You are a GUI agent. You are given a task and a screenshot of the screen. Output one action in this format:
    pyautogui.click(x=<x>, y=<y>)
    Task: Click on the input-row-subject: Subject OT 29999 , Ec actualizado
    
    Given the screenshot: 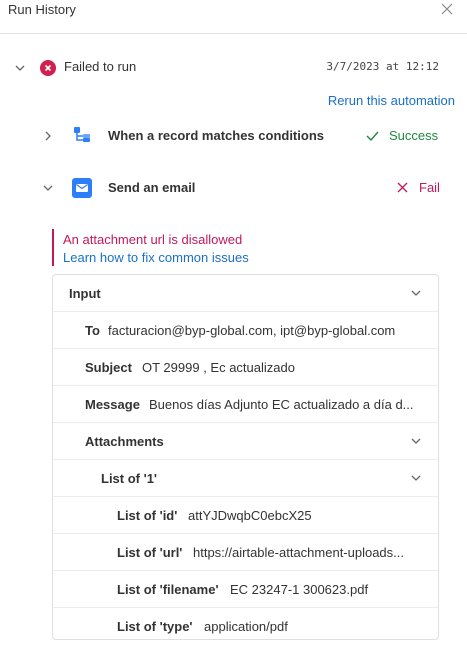 What is the action you would take?
    pyautogui.click(x=245, y=367)
    